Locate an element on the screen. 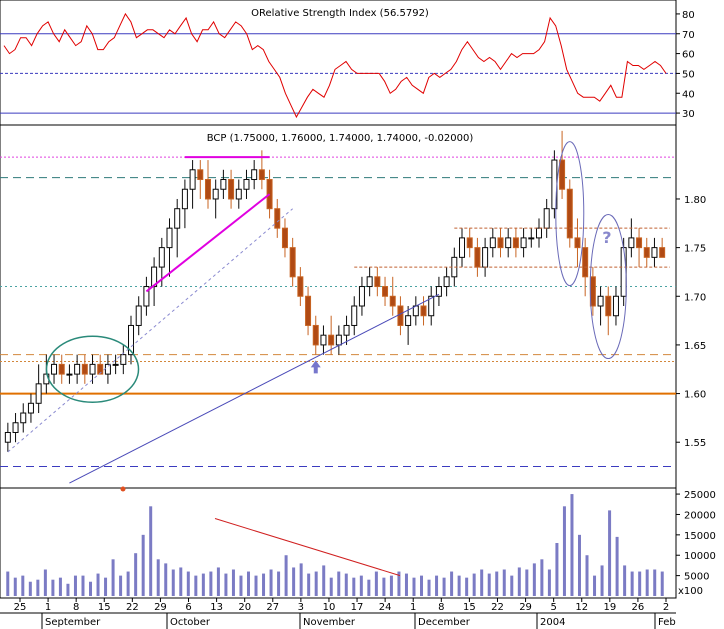 The height and width of the screenshot is (629, 724). x-tick-label: 13 is located at coordinates (216, 607).